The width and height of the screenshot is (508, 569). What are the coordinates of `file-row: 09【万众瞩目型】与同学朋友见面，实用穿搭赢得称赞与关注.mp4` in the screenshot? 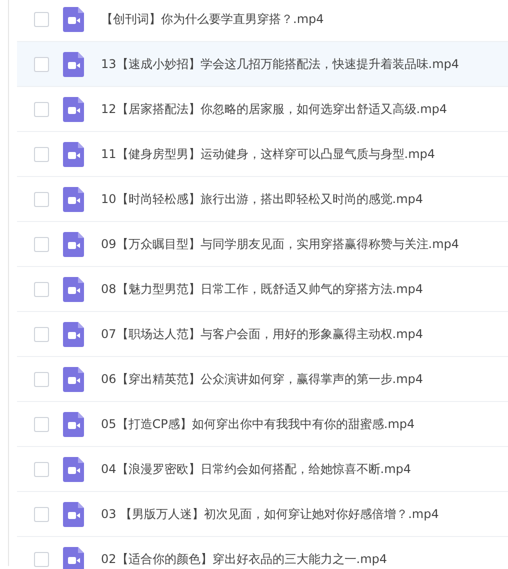 It's located at (262, 244).